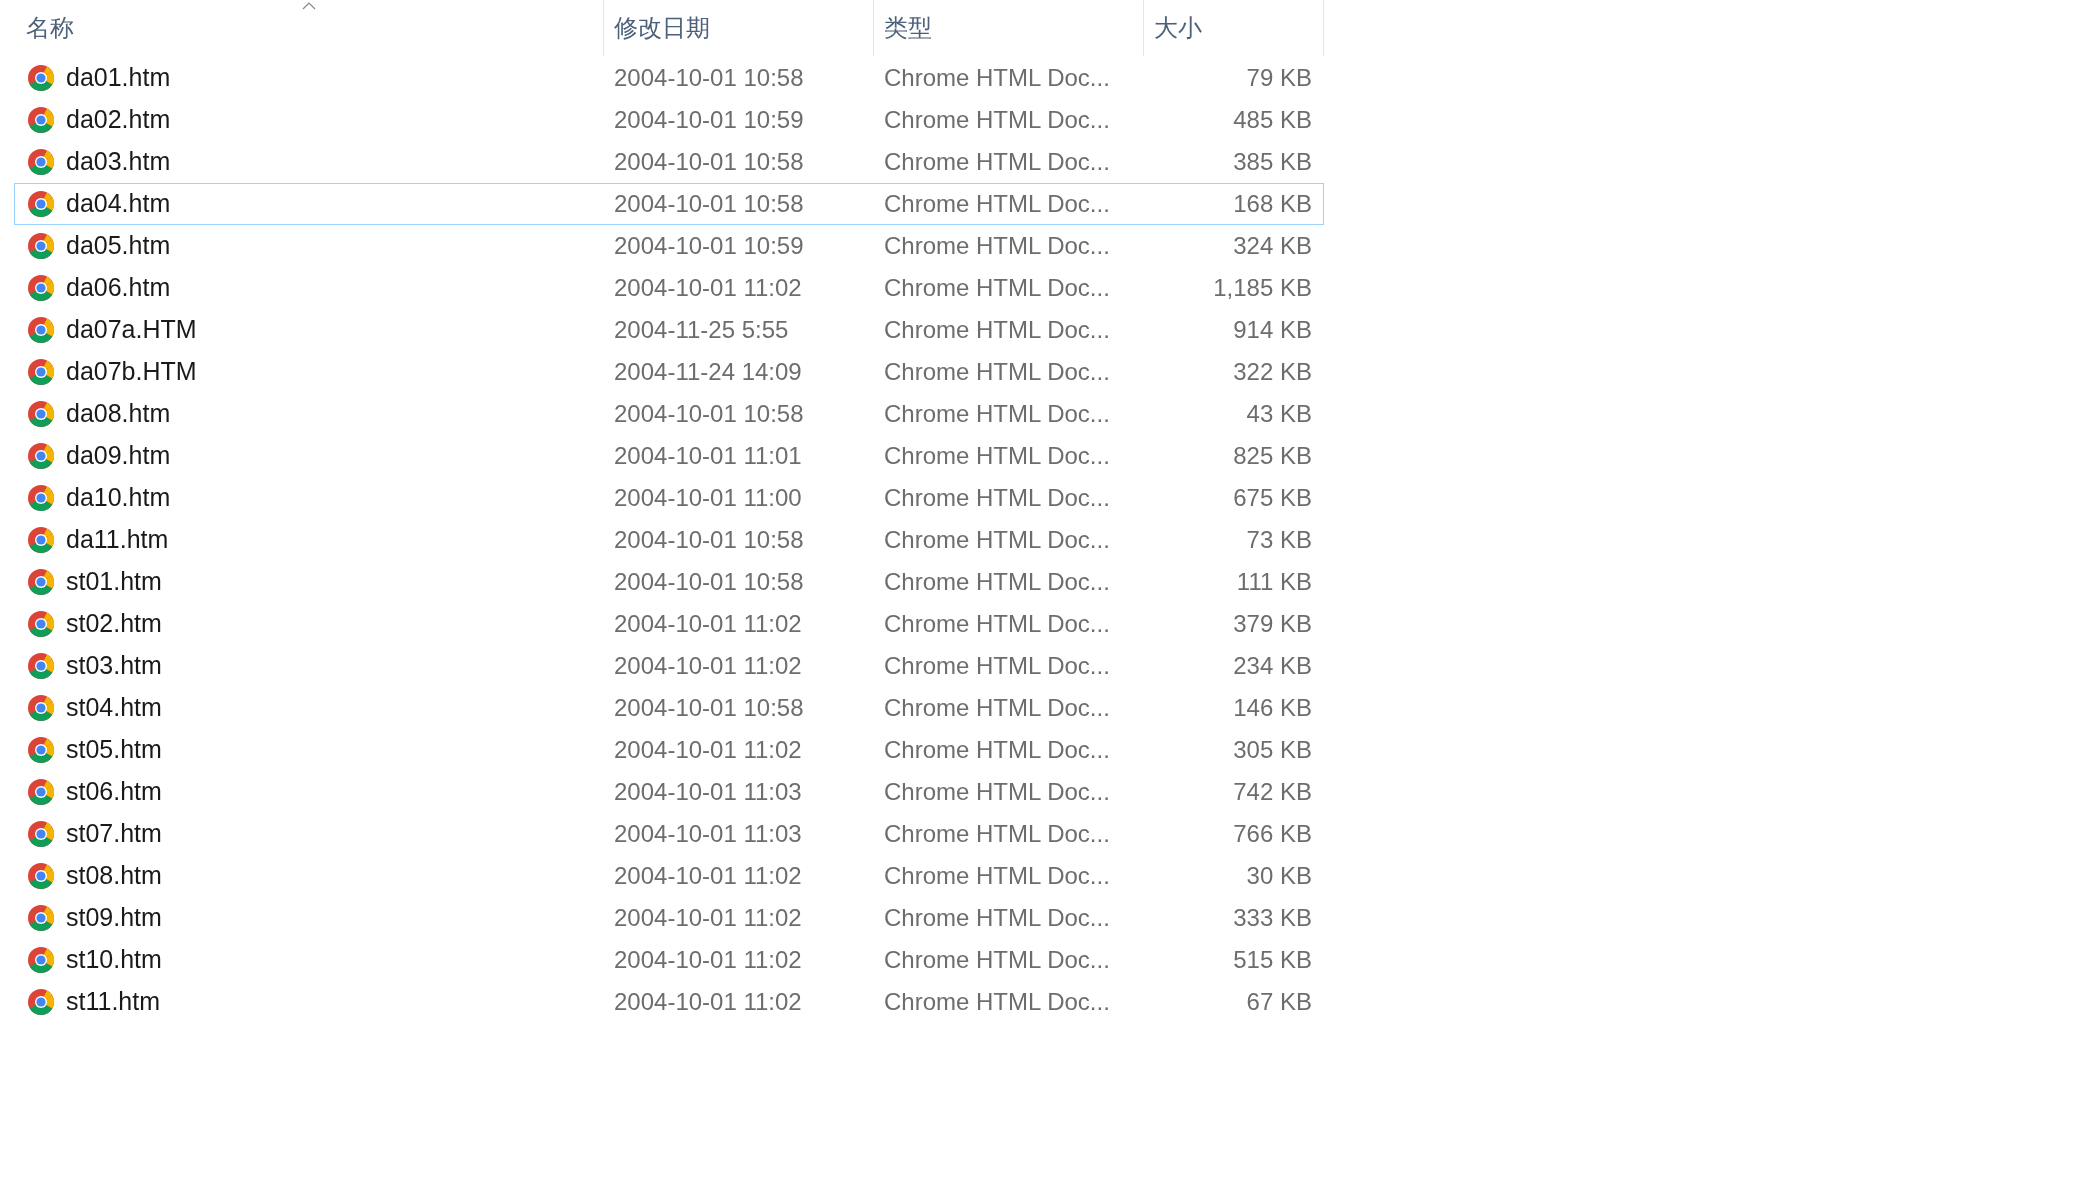 This screenshot has width=2098, height=1178. I want to click on file-size: 675 KB, so click(1272, 498).